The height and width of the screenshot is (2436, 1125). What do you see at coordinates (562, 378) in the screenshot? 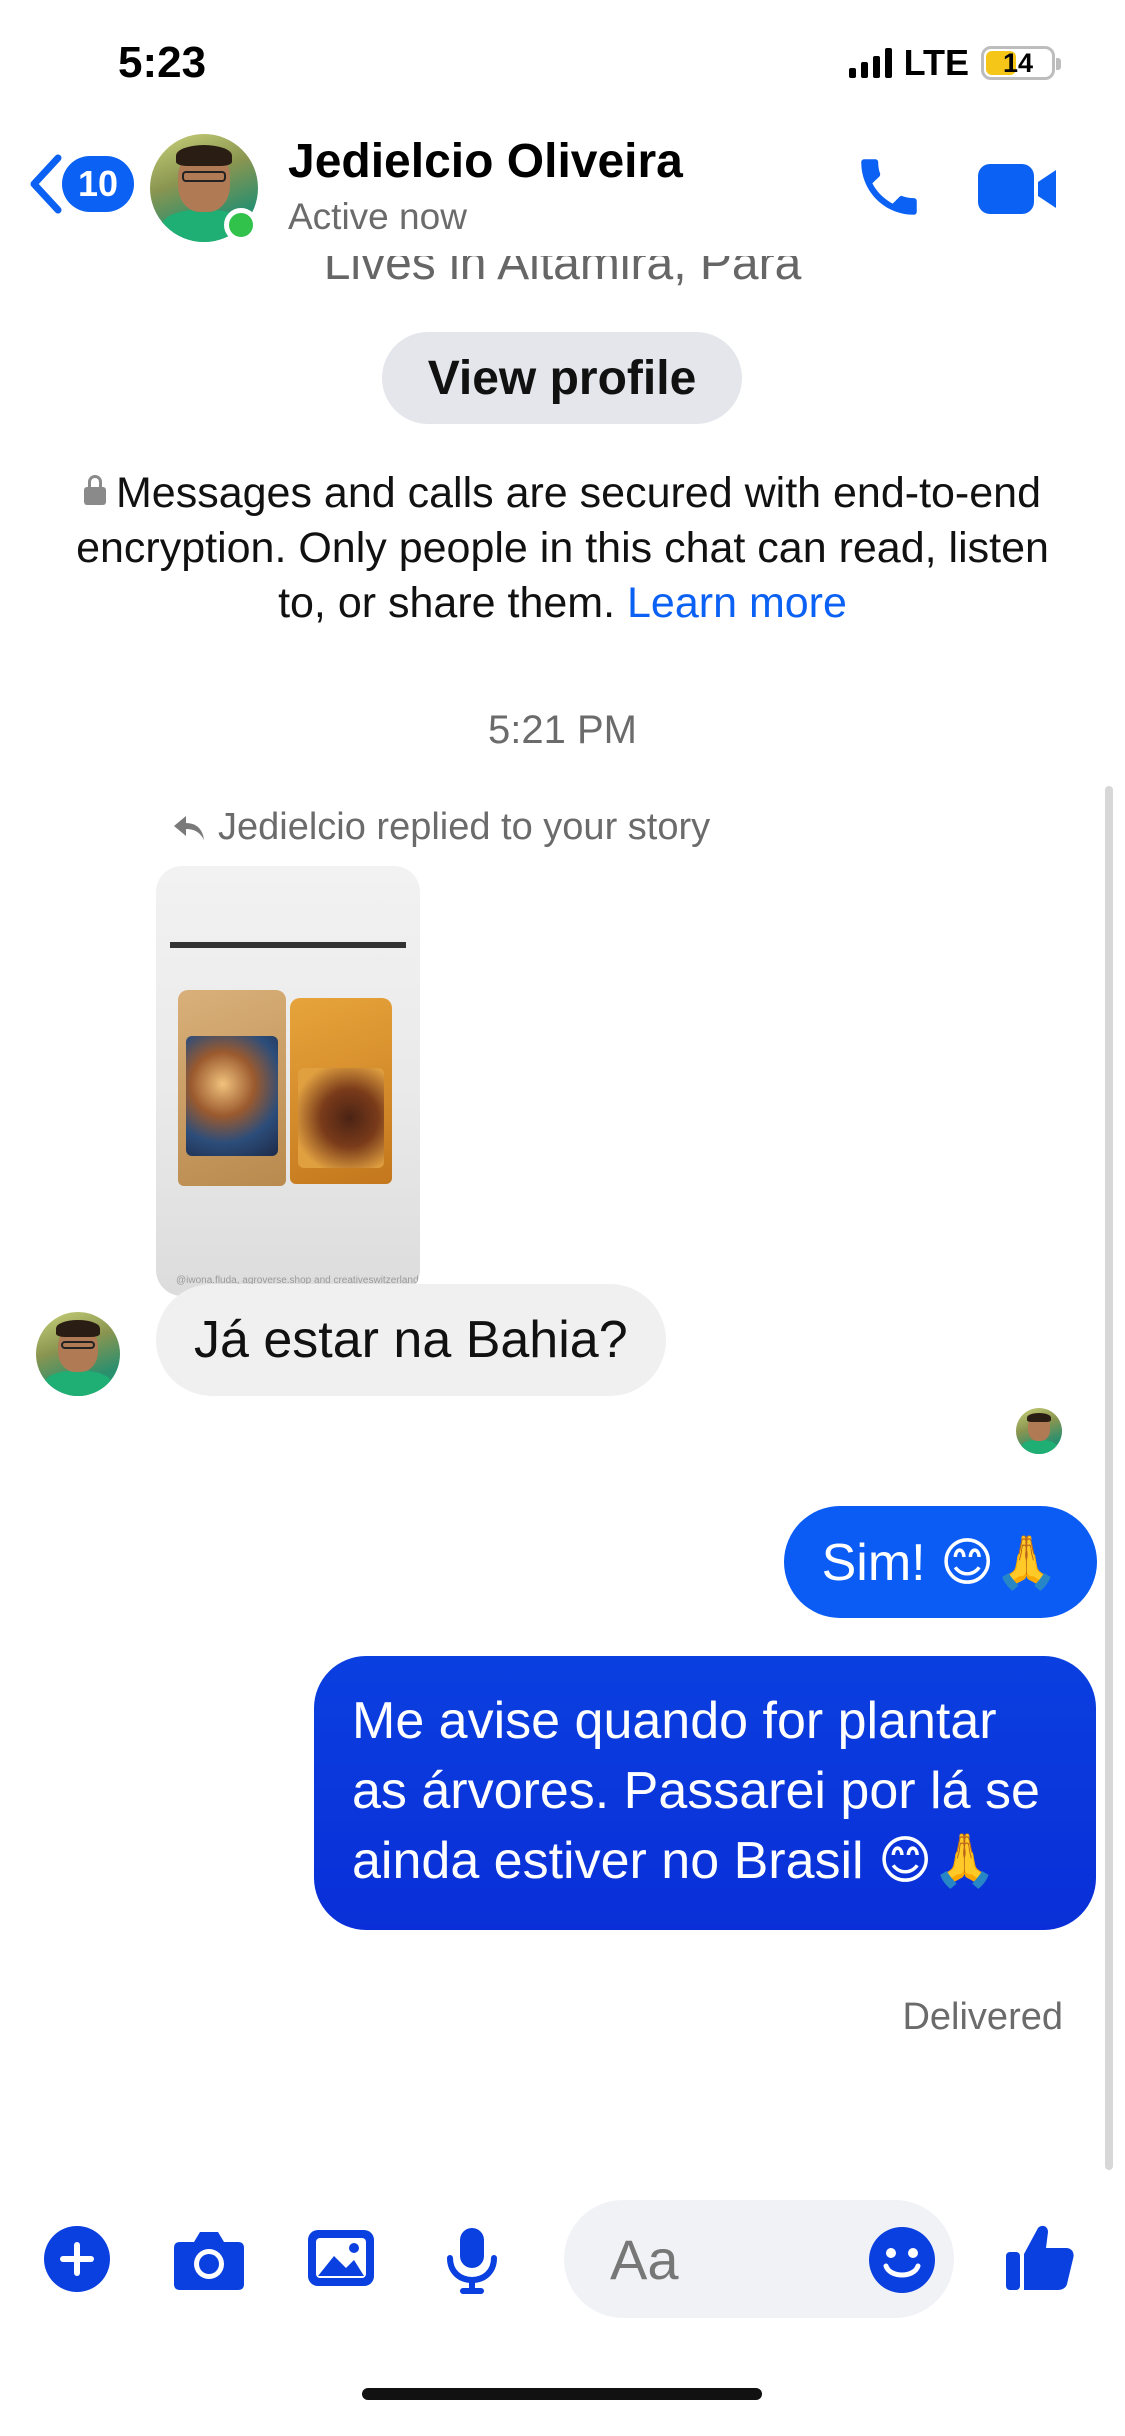
I see `view-profile-button: View profile` at bounding box center [562, 378].